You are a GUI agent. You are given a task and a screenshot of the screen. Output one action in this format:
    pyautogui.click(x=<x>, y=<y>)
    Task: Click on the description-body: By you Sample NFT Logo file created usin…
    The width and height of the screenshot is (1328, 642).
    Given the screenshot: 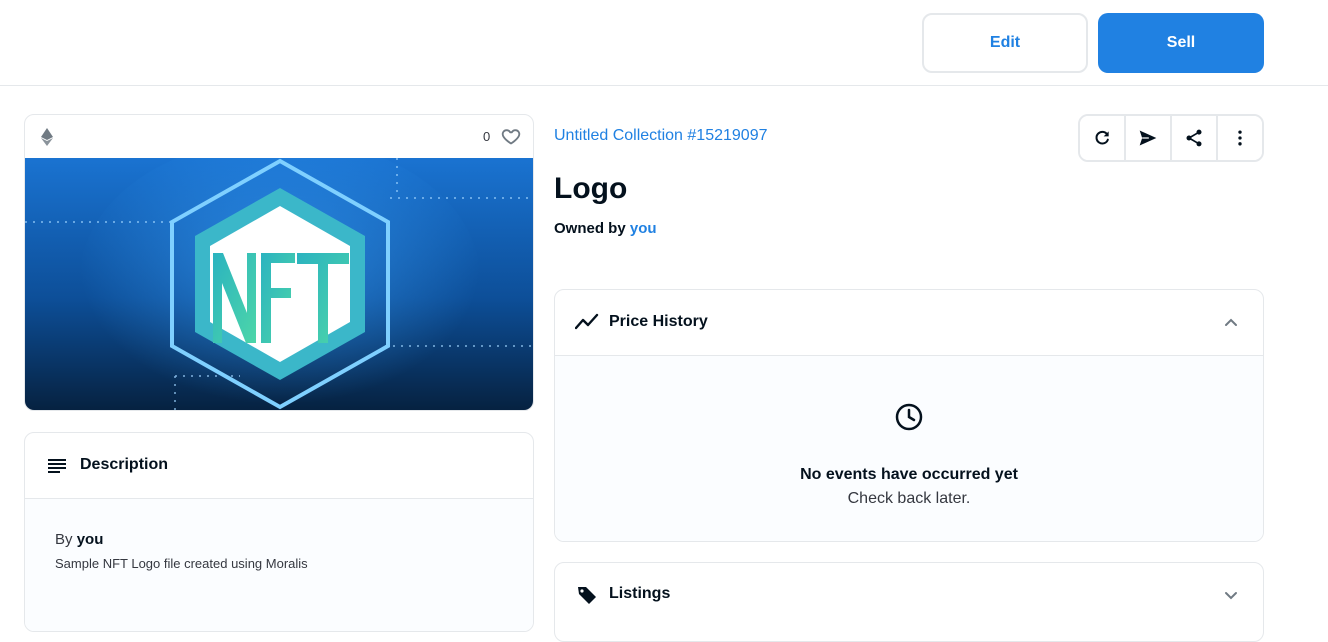 What is the action you would take?
    pyautogui.click(x=279, y=565)
    